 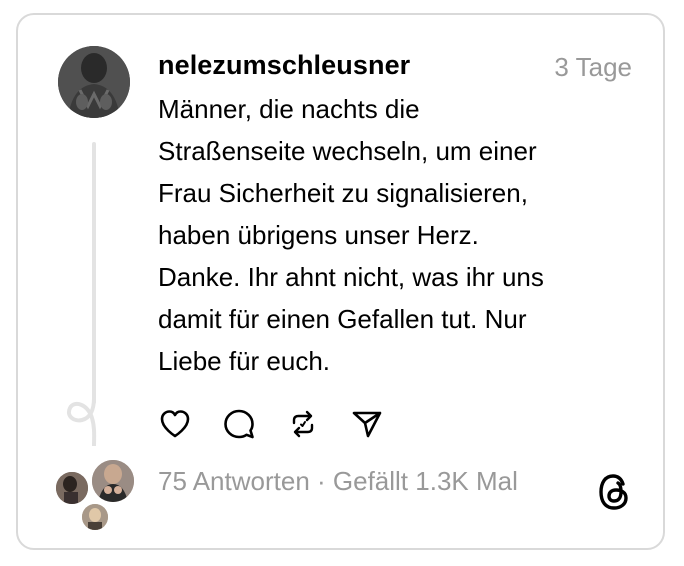 I want to click on repost-button, so click(x=303, y=424).